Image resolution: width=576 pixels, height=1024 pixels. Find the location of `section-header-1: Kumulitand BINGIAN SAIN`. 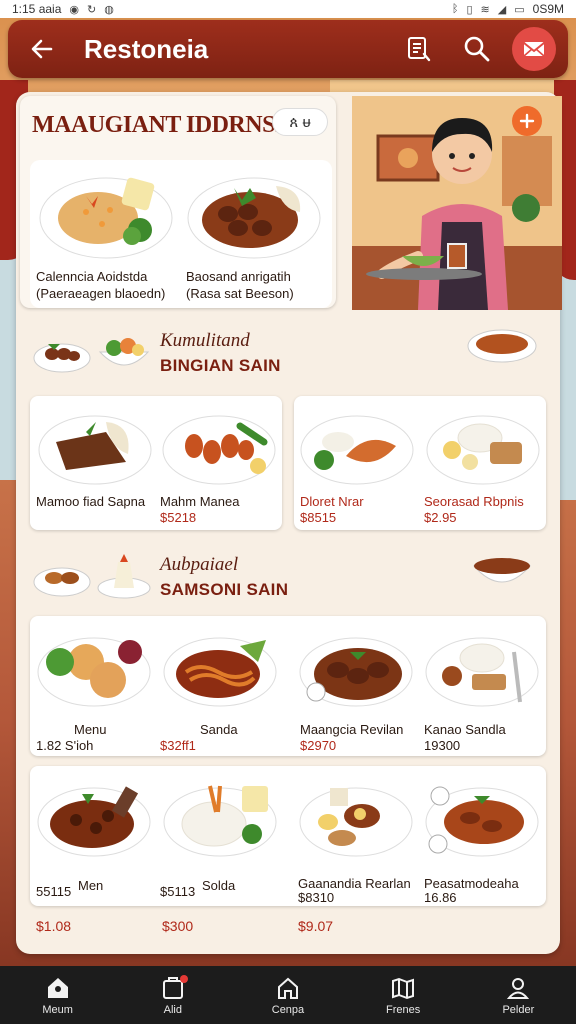

section-header-1: Kumulitand BINGIAN SAIN is located at coordinates (284, 354).